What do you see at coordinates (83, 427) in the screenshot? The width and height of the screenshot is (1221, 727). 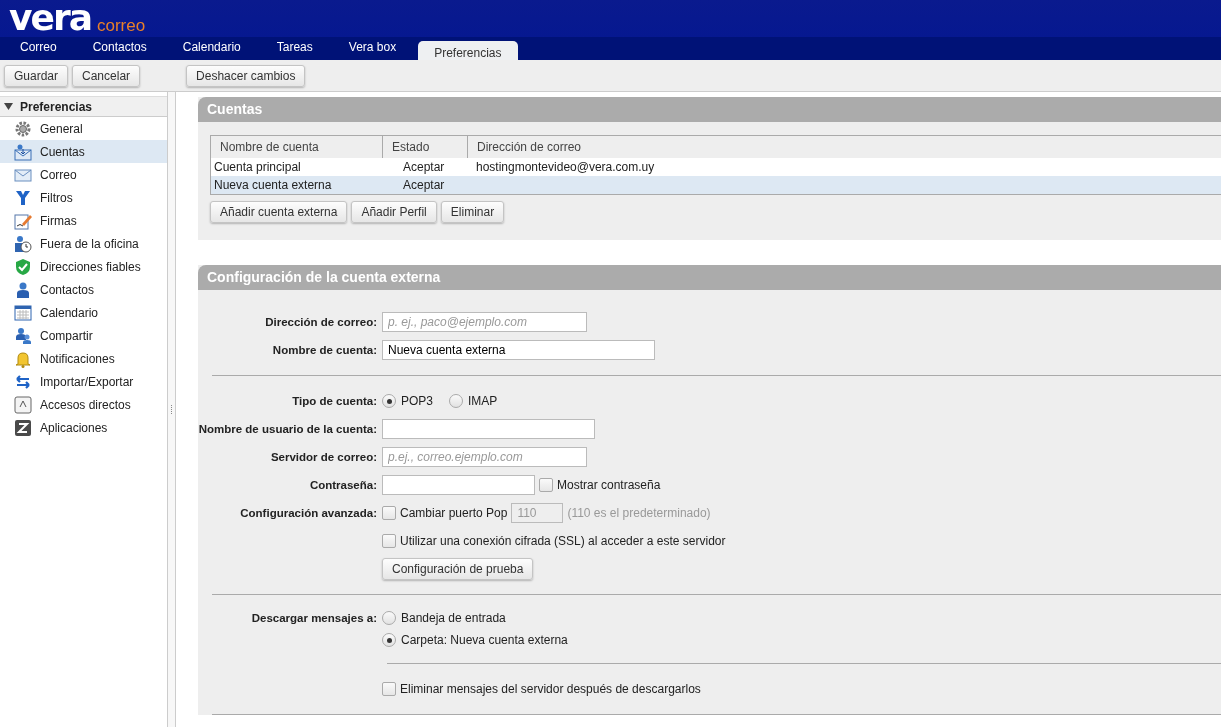 I see `sidebar-item: Aplicaciones` at bounding box center [83, 427].